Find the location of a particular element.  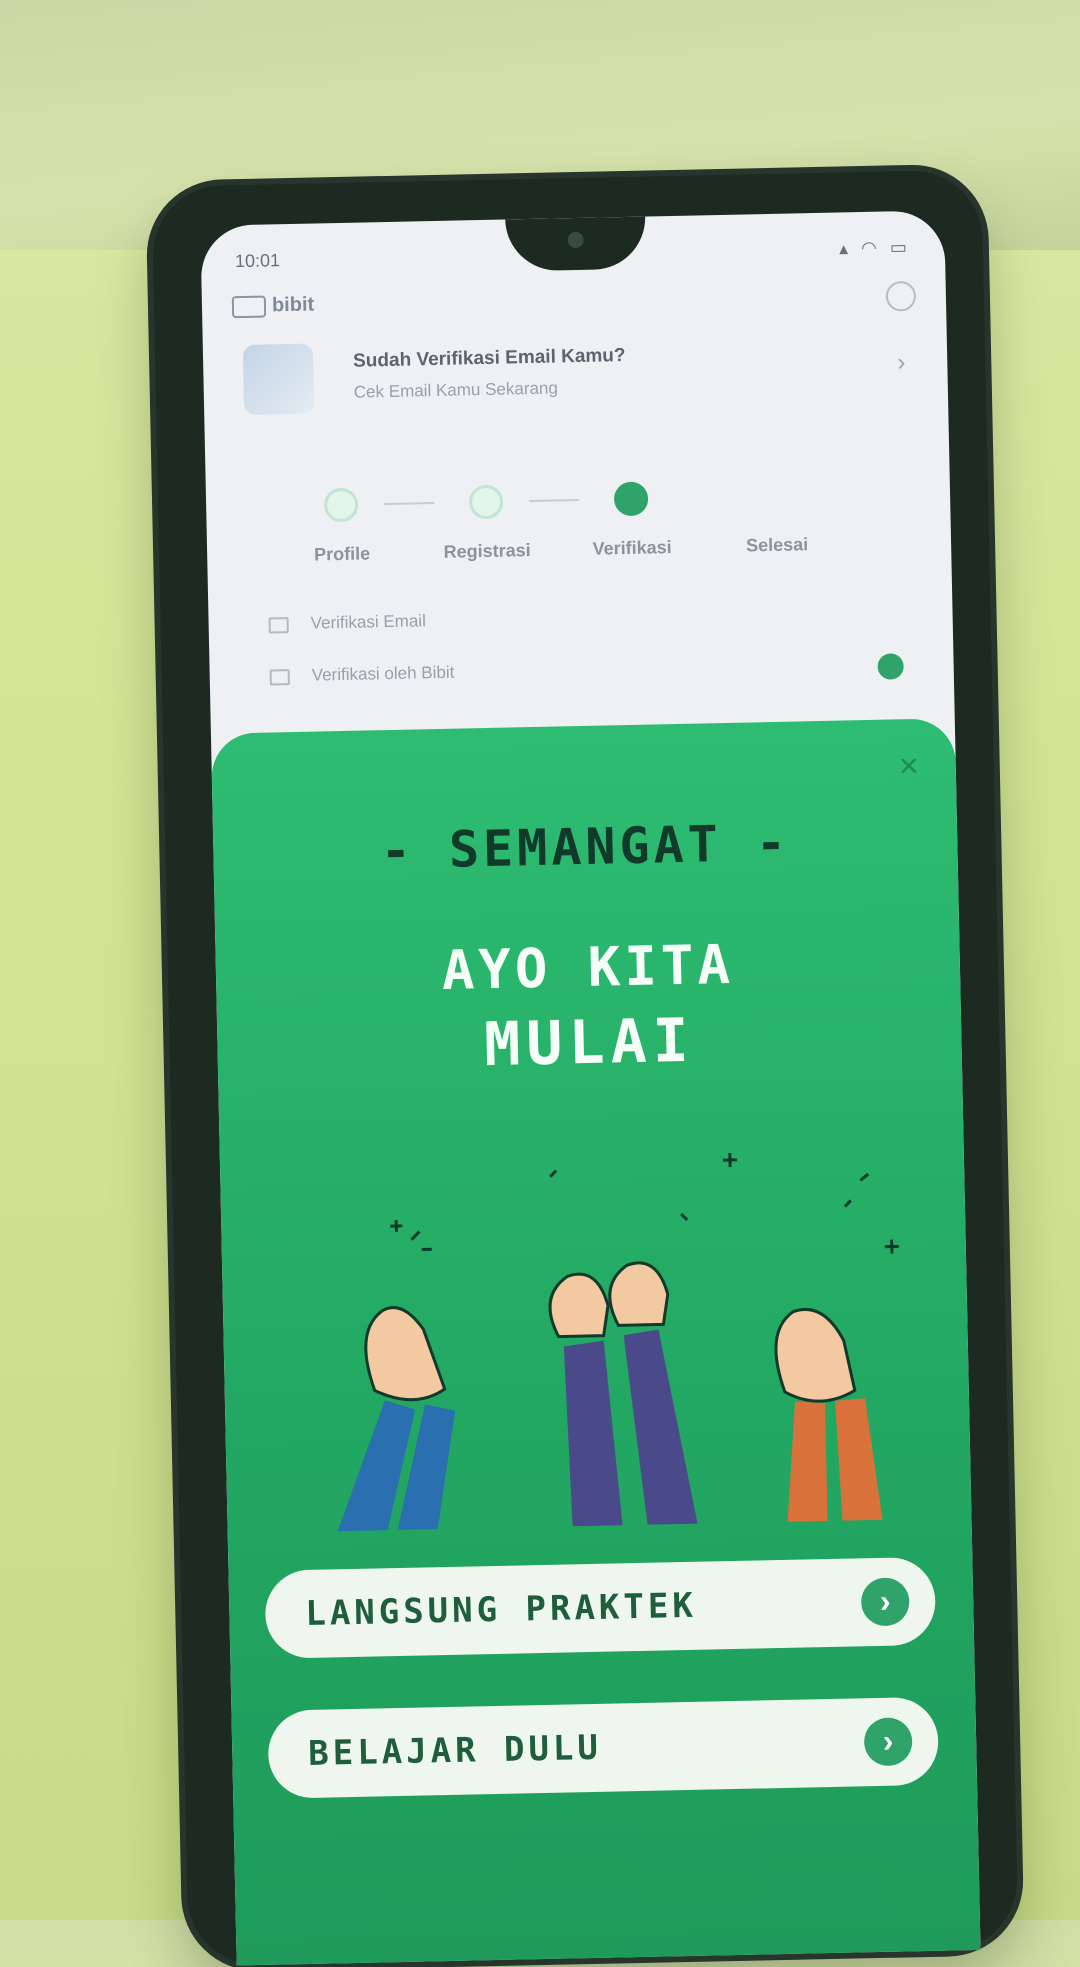

step-label: Registrasi is located at coordinates (487, 551).